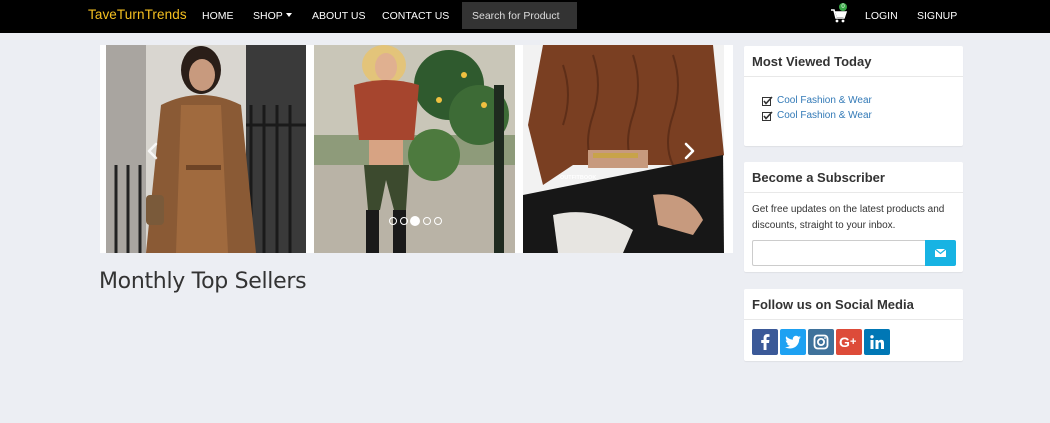 The height and width of the screenshot is (423, 1050). I want to click on login-link: LOGIN, so click(881, 16).